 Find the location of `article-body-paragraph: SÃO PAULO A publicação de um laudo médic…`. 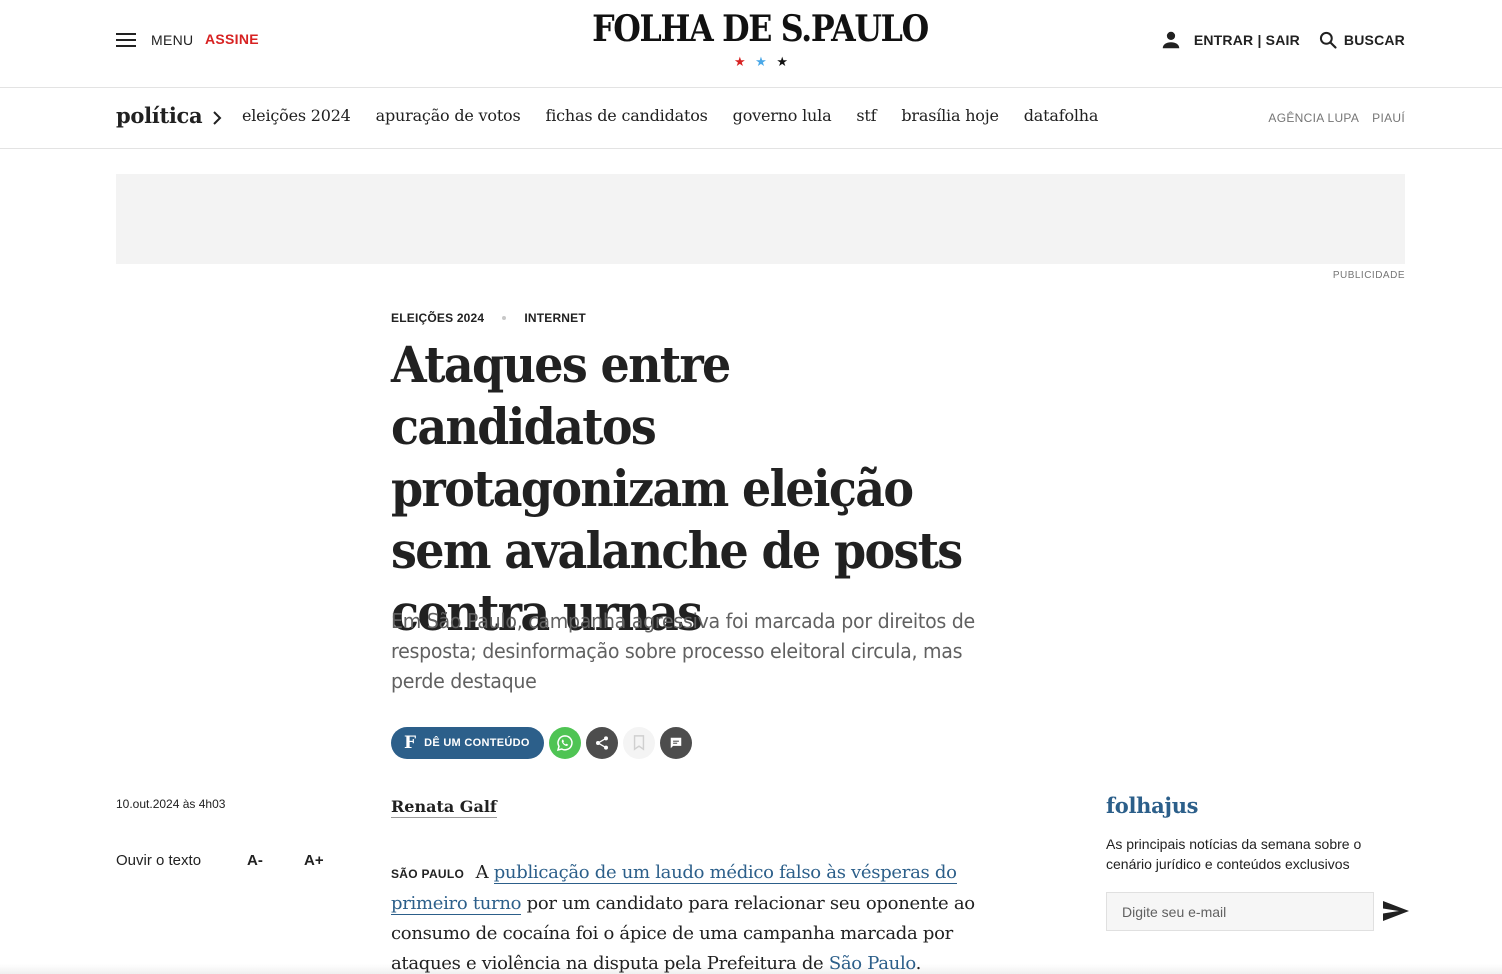

article-body-paragraph: SÃO PAULO A publicação de um laudo médic… is located at coordinates (691, 916).